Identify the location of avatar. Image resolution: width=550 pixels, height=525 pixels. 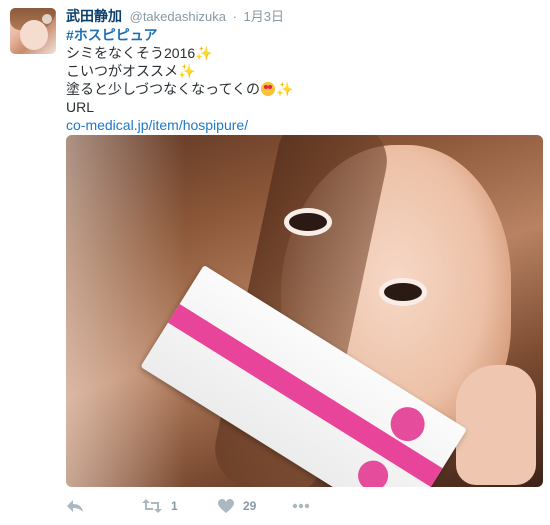
(33, 31).